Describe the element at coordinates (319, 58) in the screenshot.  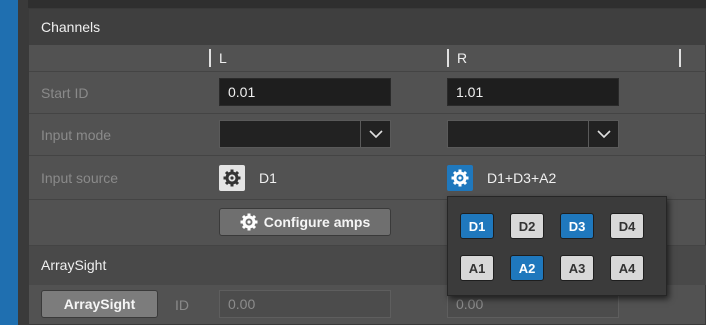
I see `column-header-l: L` at that location.